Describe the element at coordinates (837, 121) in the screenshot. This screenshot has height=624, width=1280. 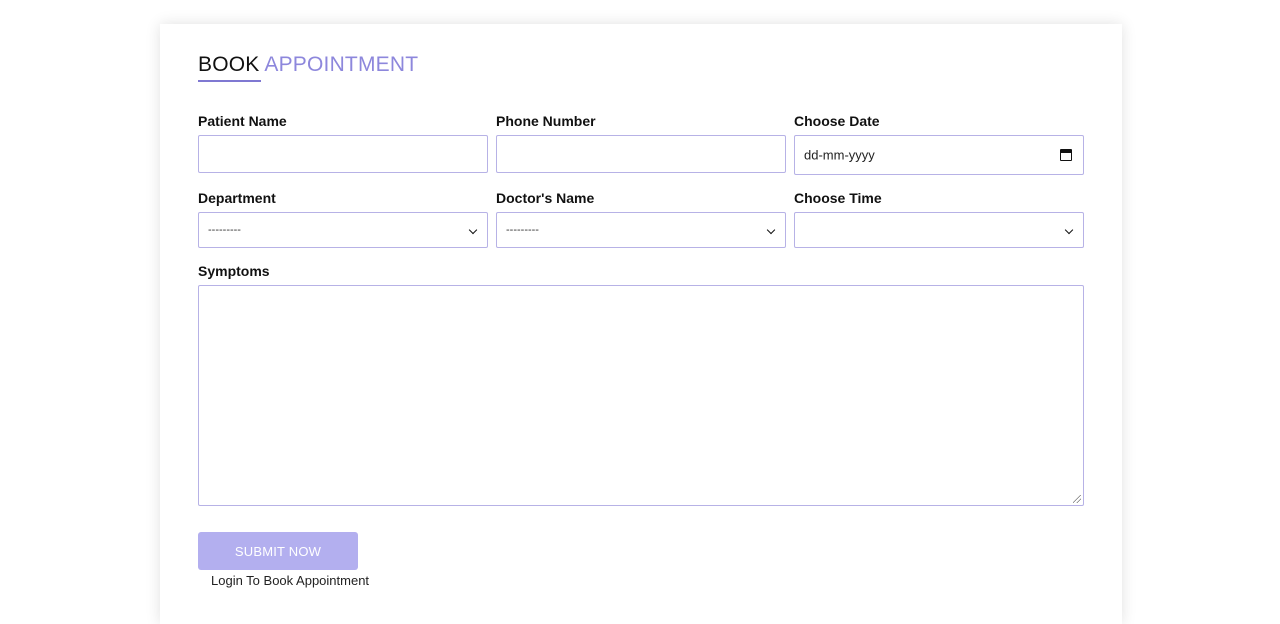
I see `choose-date-label: Choose Date` at that location.